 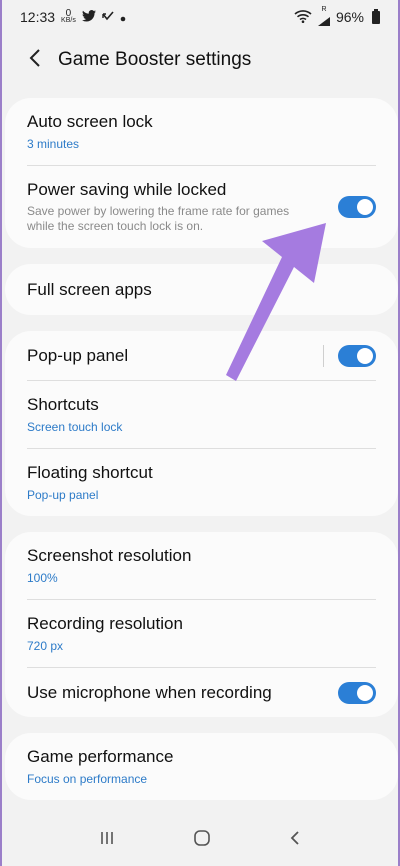 I want to click on power-saving-toggle, so click(x=357, y=207).